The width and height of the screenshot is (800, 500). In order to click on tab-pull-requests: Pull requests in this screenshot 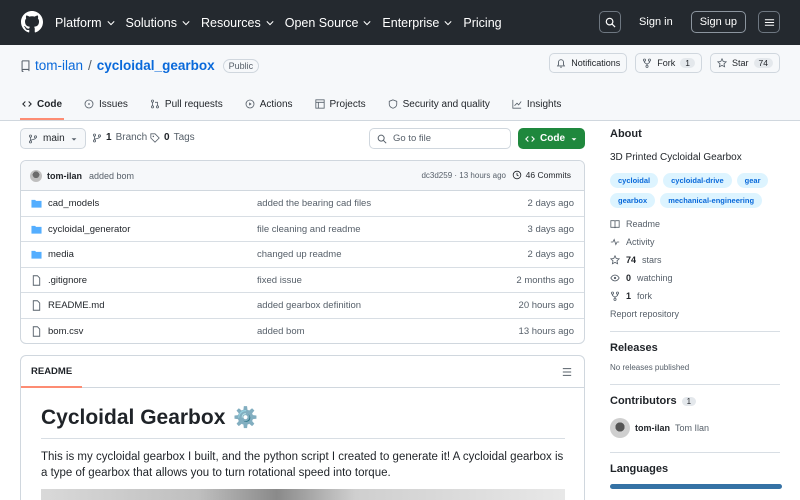, I will do `click(186, 105)`.